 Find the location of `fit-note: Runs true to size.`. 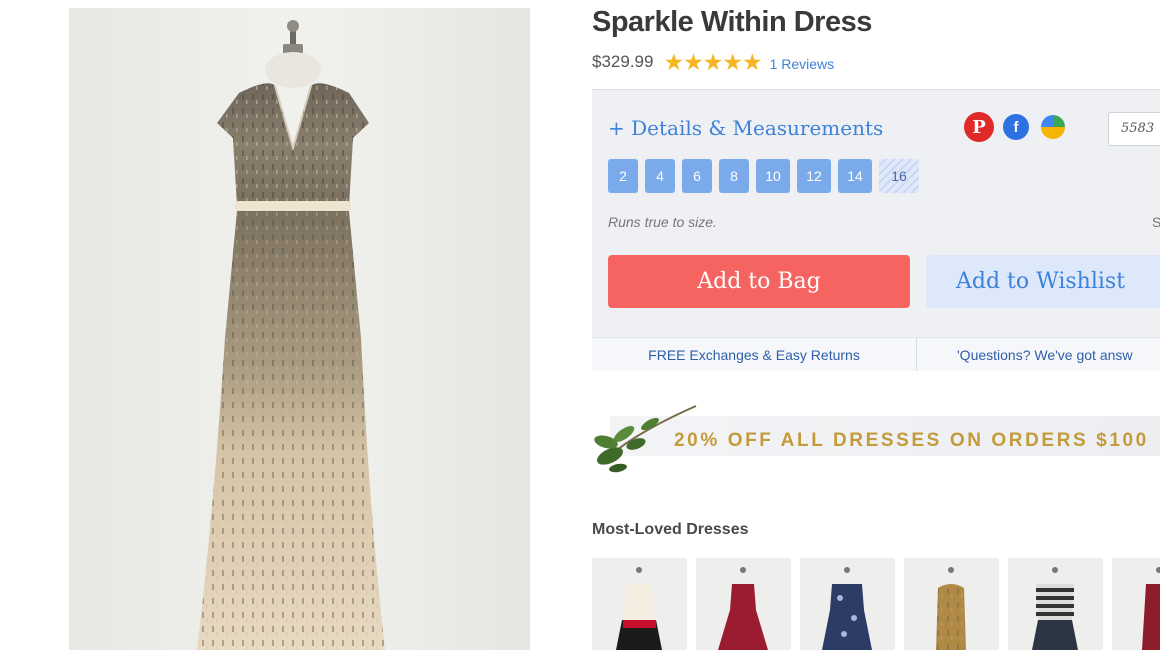

fit-note: Runs true to size. is located at coordinates (662, 222).